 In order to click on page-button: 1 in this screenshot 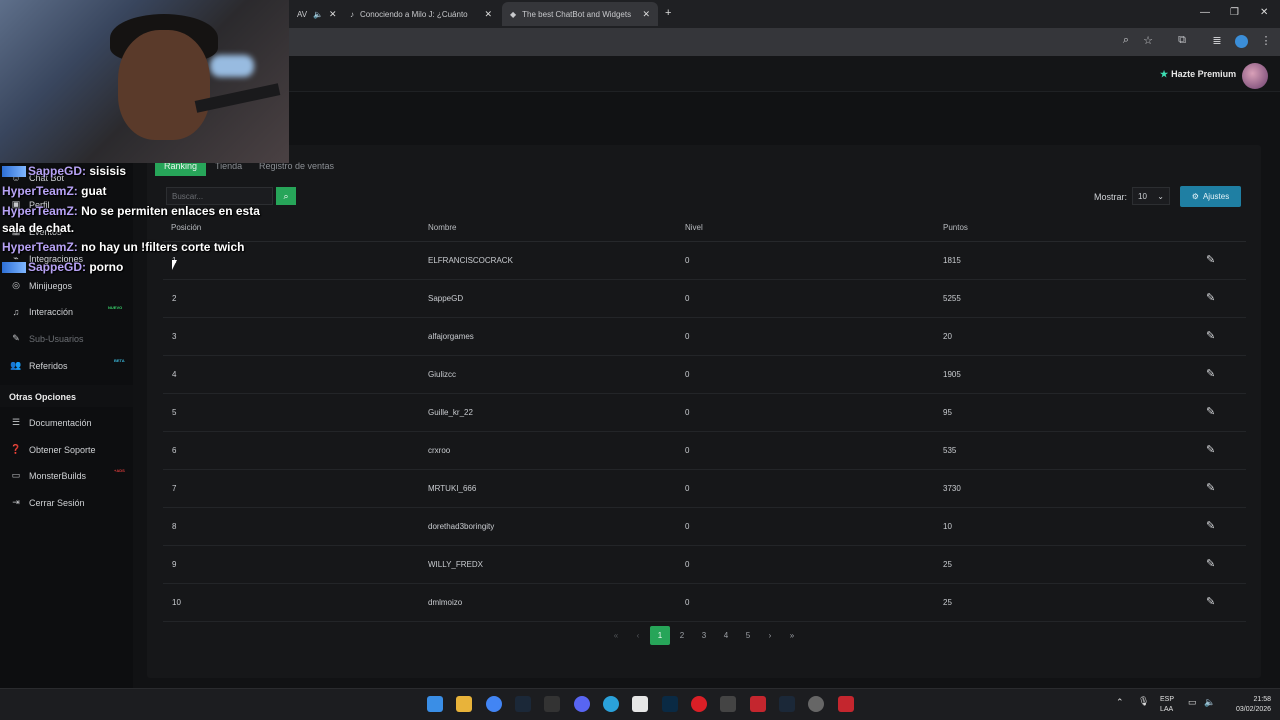, I will do `click(660, 635)`.